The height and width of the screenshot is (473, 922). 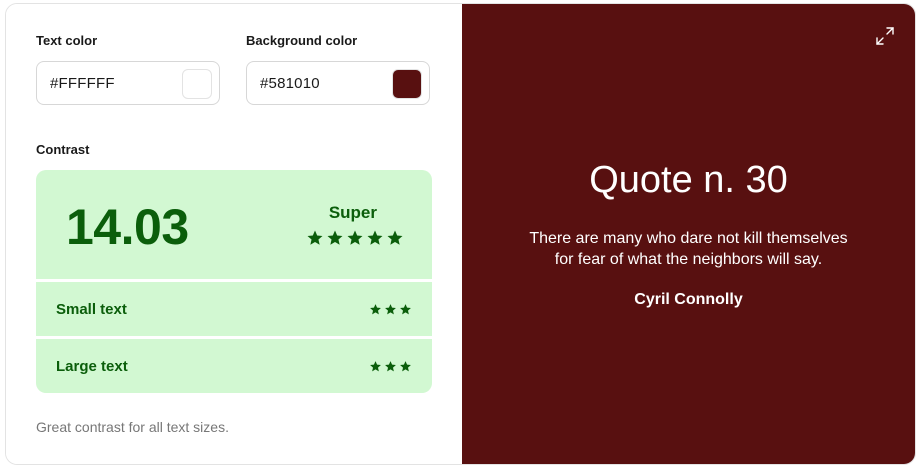 What do you see at coordinates (338, 83) in the screenshot?
I see `background-color-field: #581010` at bounding box center [338, 83].